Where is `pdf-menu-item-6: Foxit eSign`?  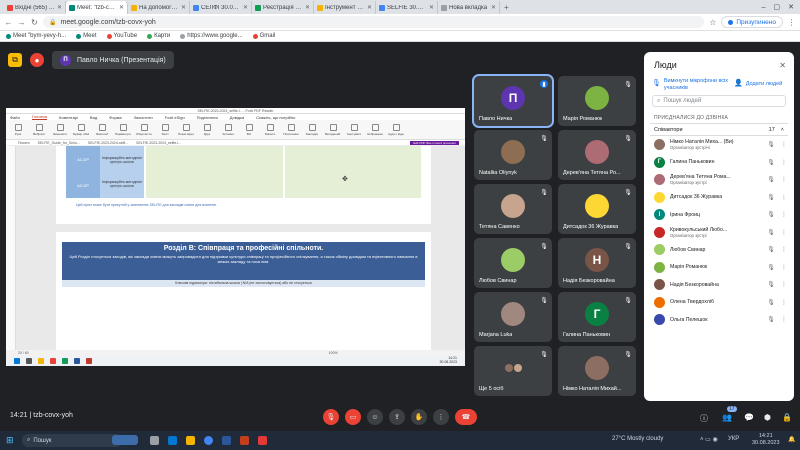 pdf-menu-item-6: Foxit eSign is located at coordinates (175, 117).